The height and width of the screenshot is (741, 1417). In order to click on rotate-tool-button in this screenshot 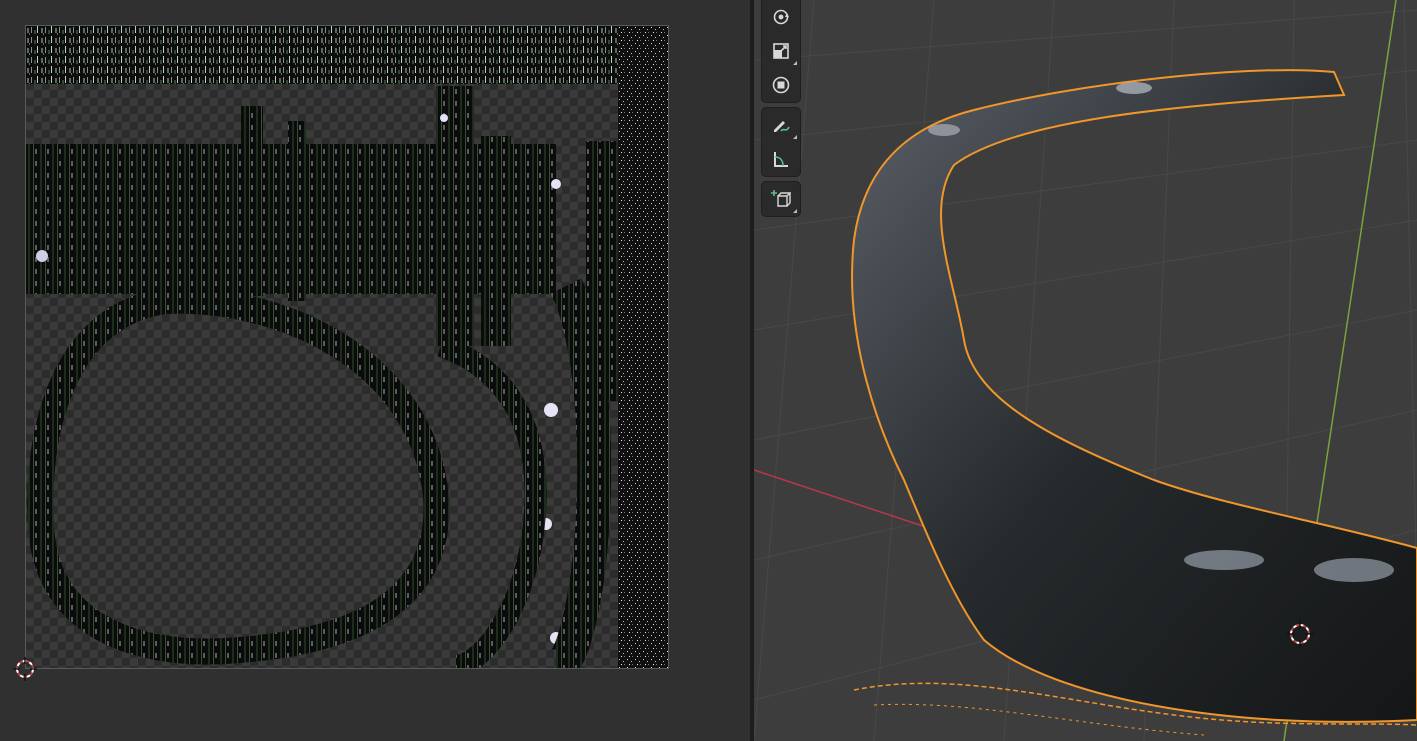, I will do `click(781, 17)`.